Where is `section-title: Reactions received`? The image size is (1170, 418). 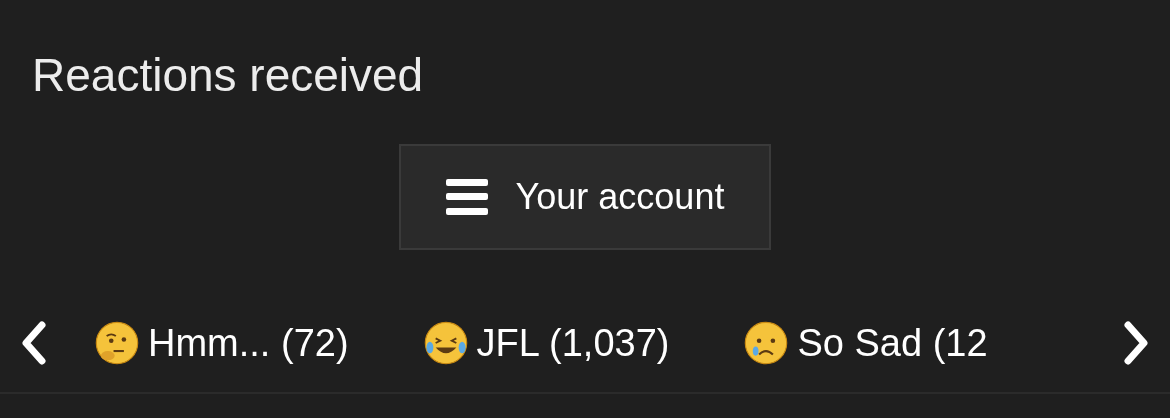
section-title: Reactions received is located at coordinates (228, 75).